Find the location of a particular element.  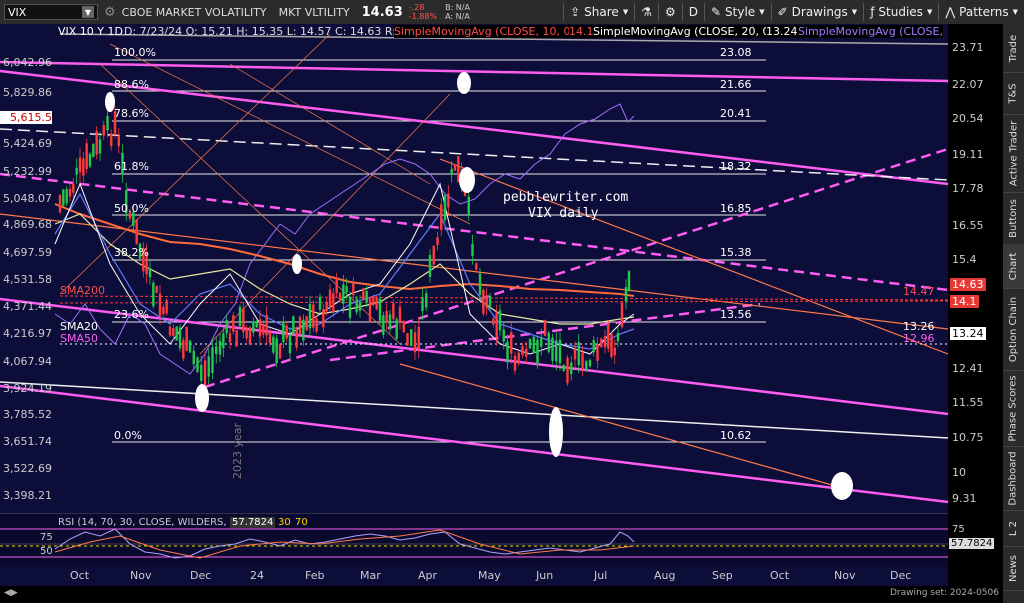

sma50-tag: SMA50 is located at coordinates (79, 338).